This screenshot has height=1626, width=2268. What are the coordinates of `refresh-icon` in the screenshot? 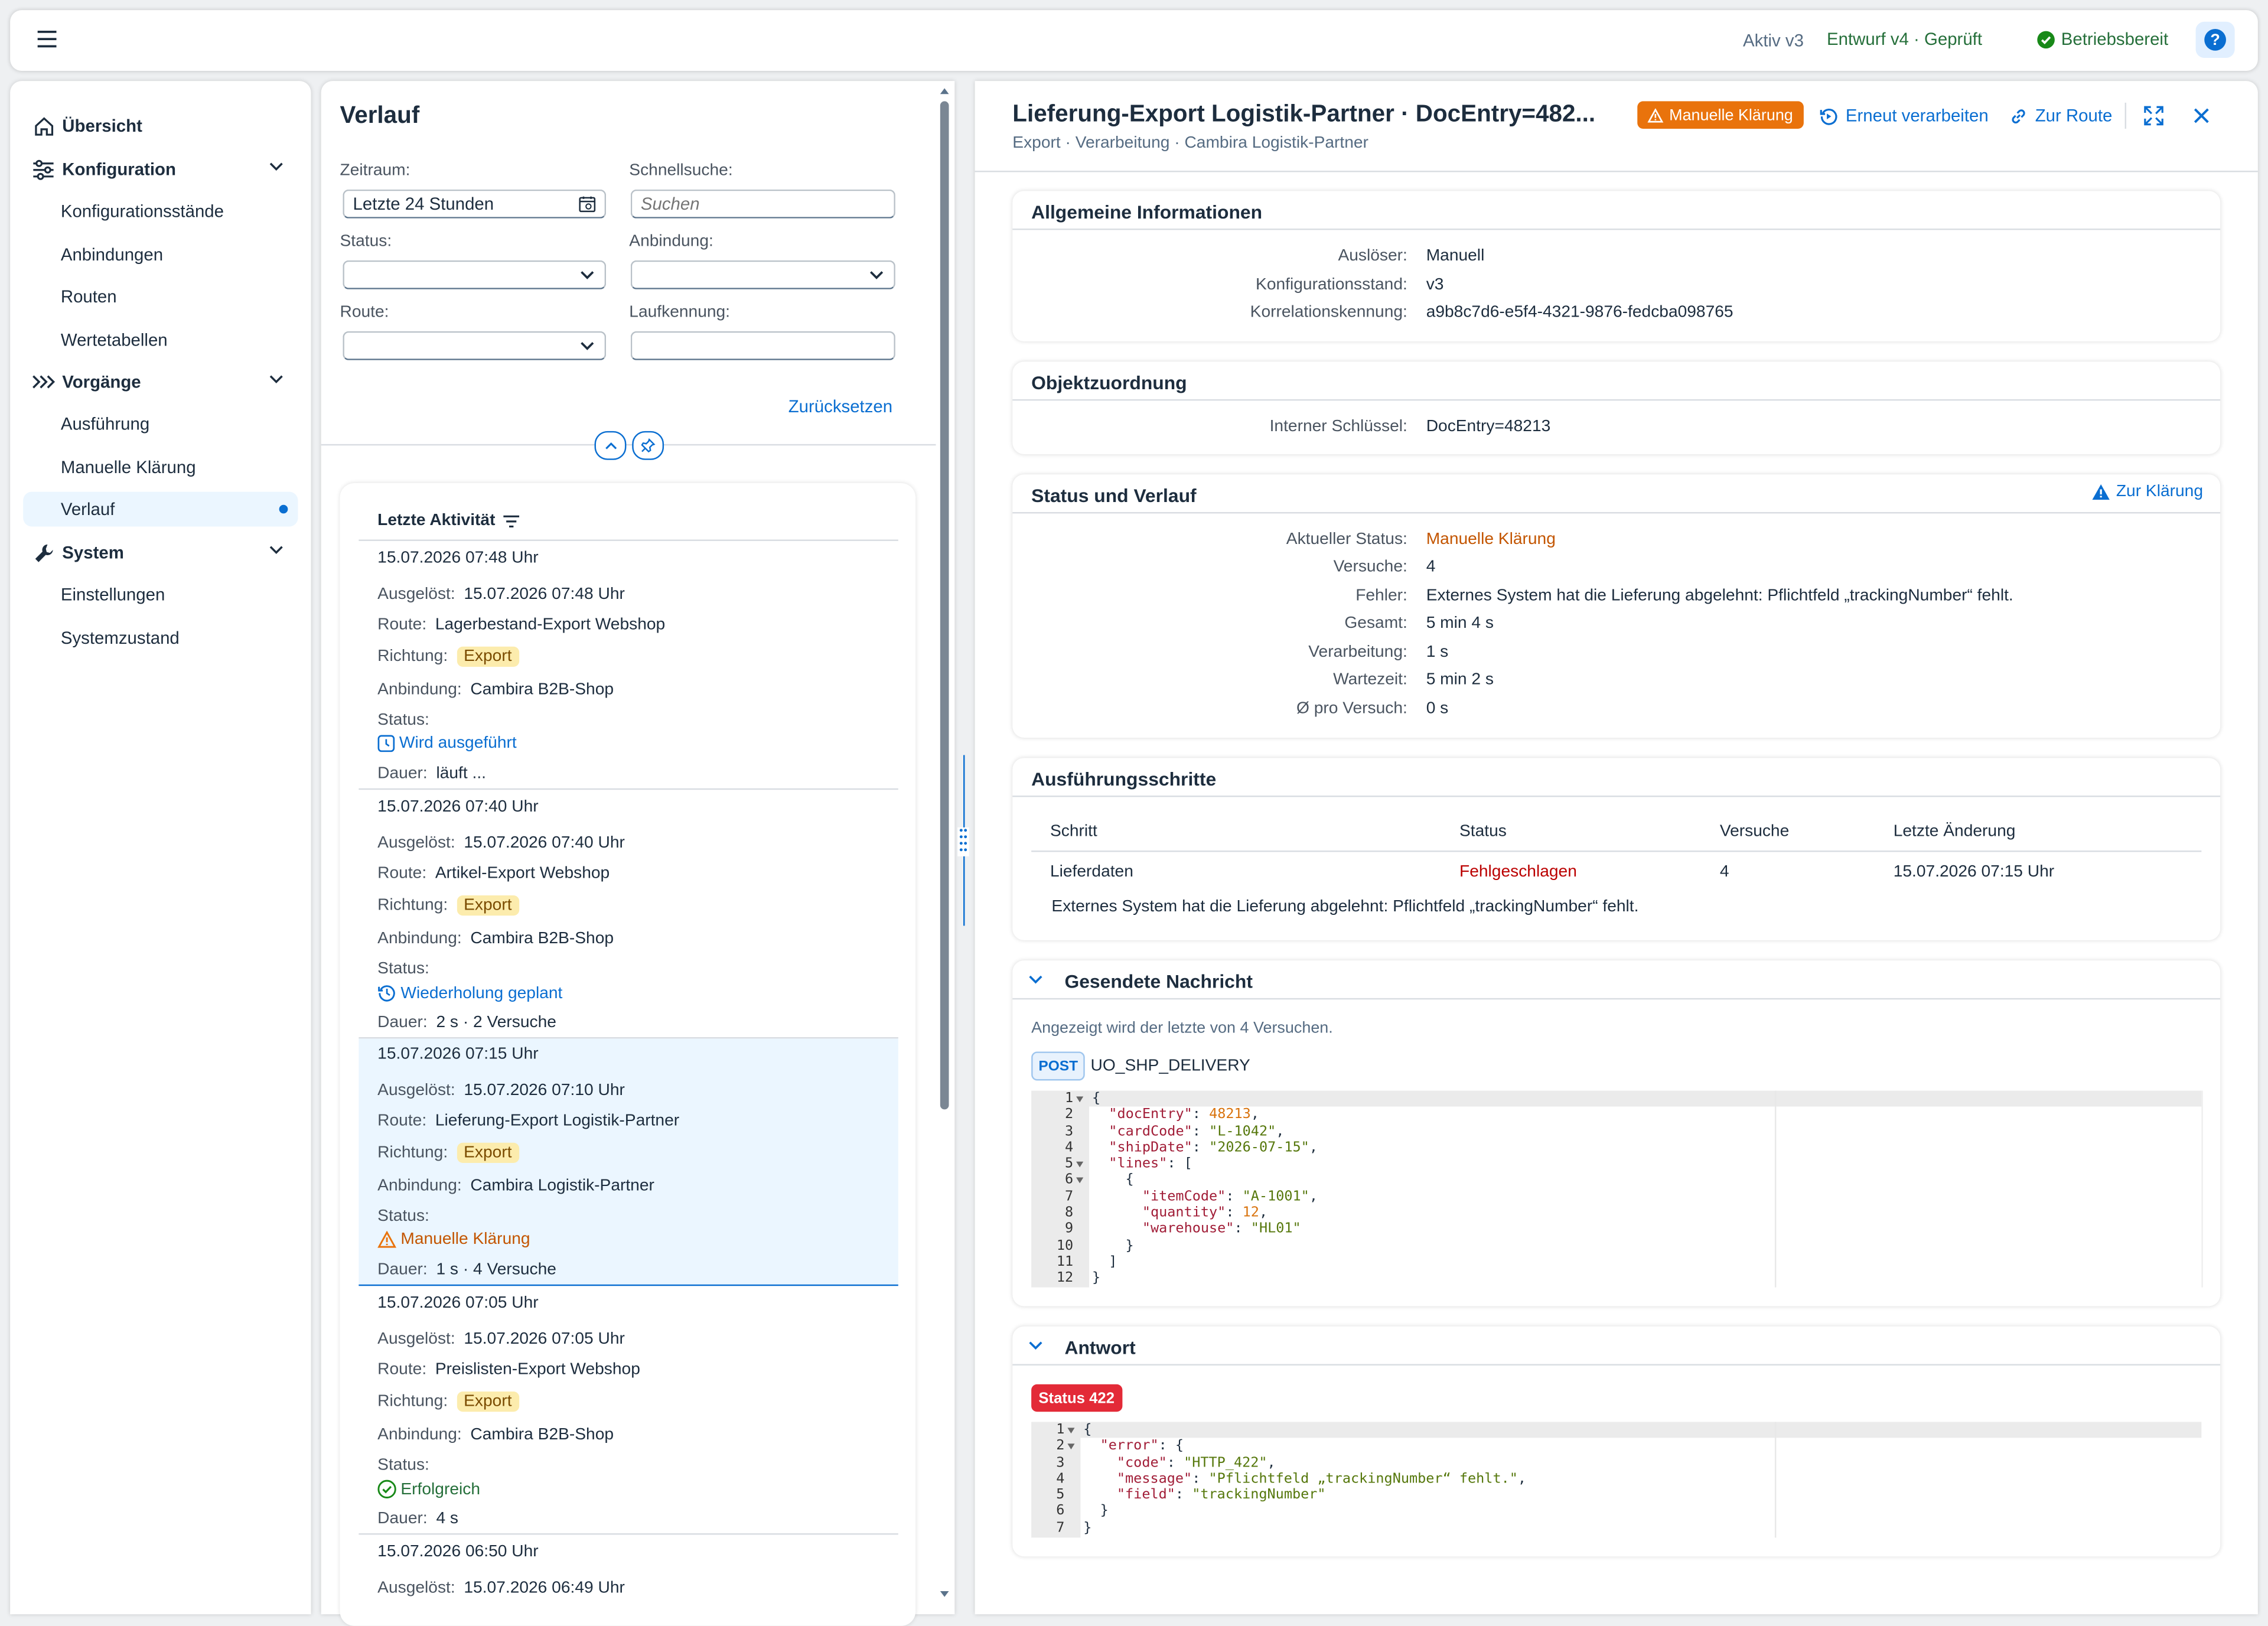 It's located at (1828, 116).